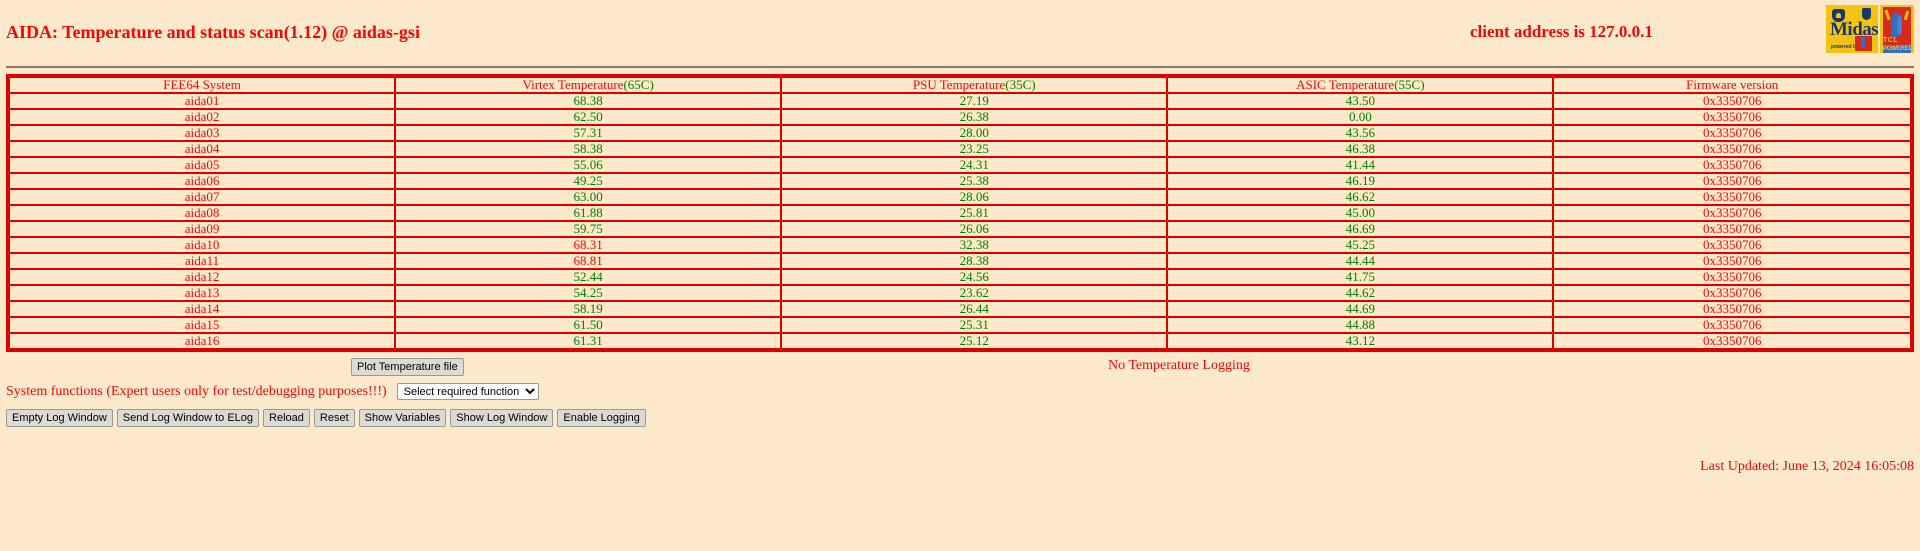 Image resolution: width=1920 pixels, height=551 pixels. I want to click on cell-asic: 45.00, so click(1360, 213).